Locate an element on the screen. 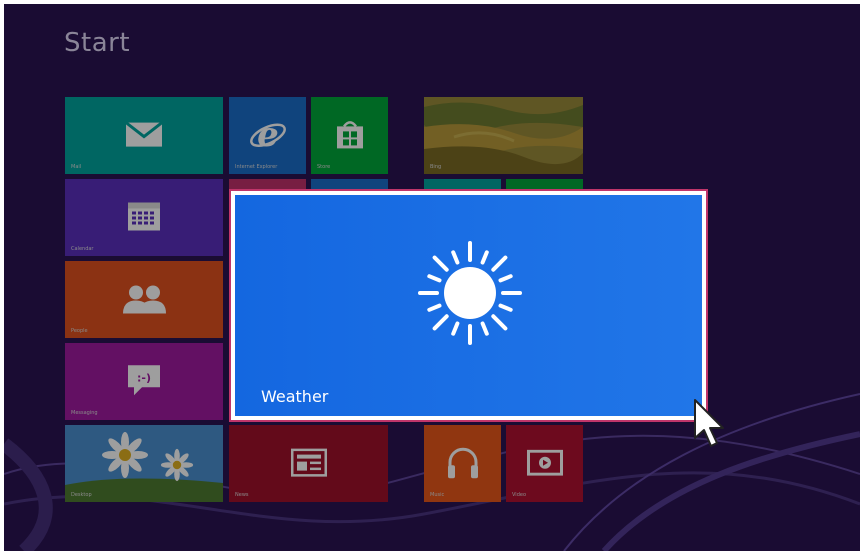  messaging-icon: :-) is located at coordinates (144, 379).